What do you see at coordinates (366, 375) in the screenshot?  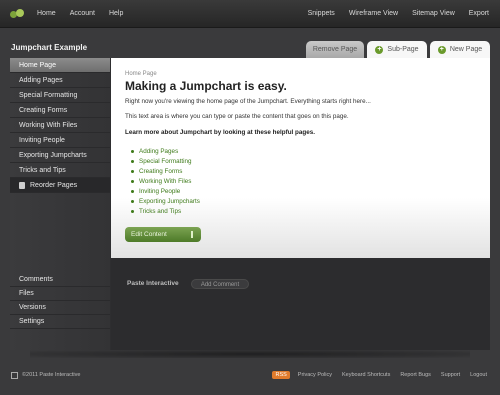 I see `footer-link-keyboard-shortcuts: Keyboard Shortcuts` at bounding box center [366, 375].